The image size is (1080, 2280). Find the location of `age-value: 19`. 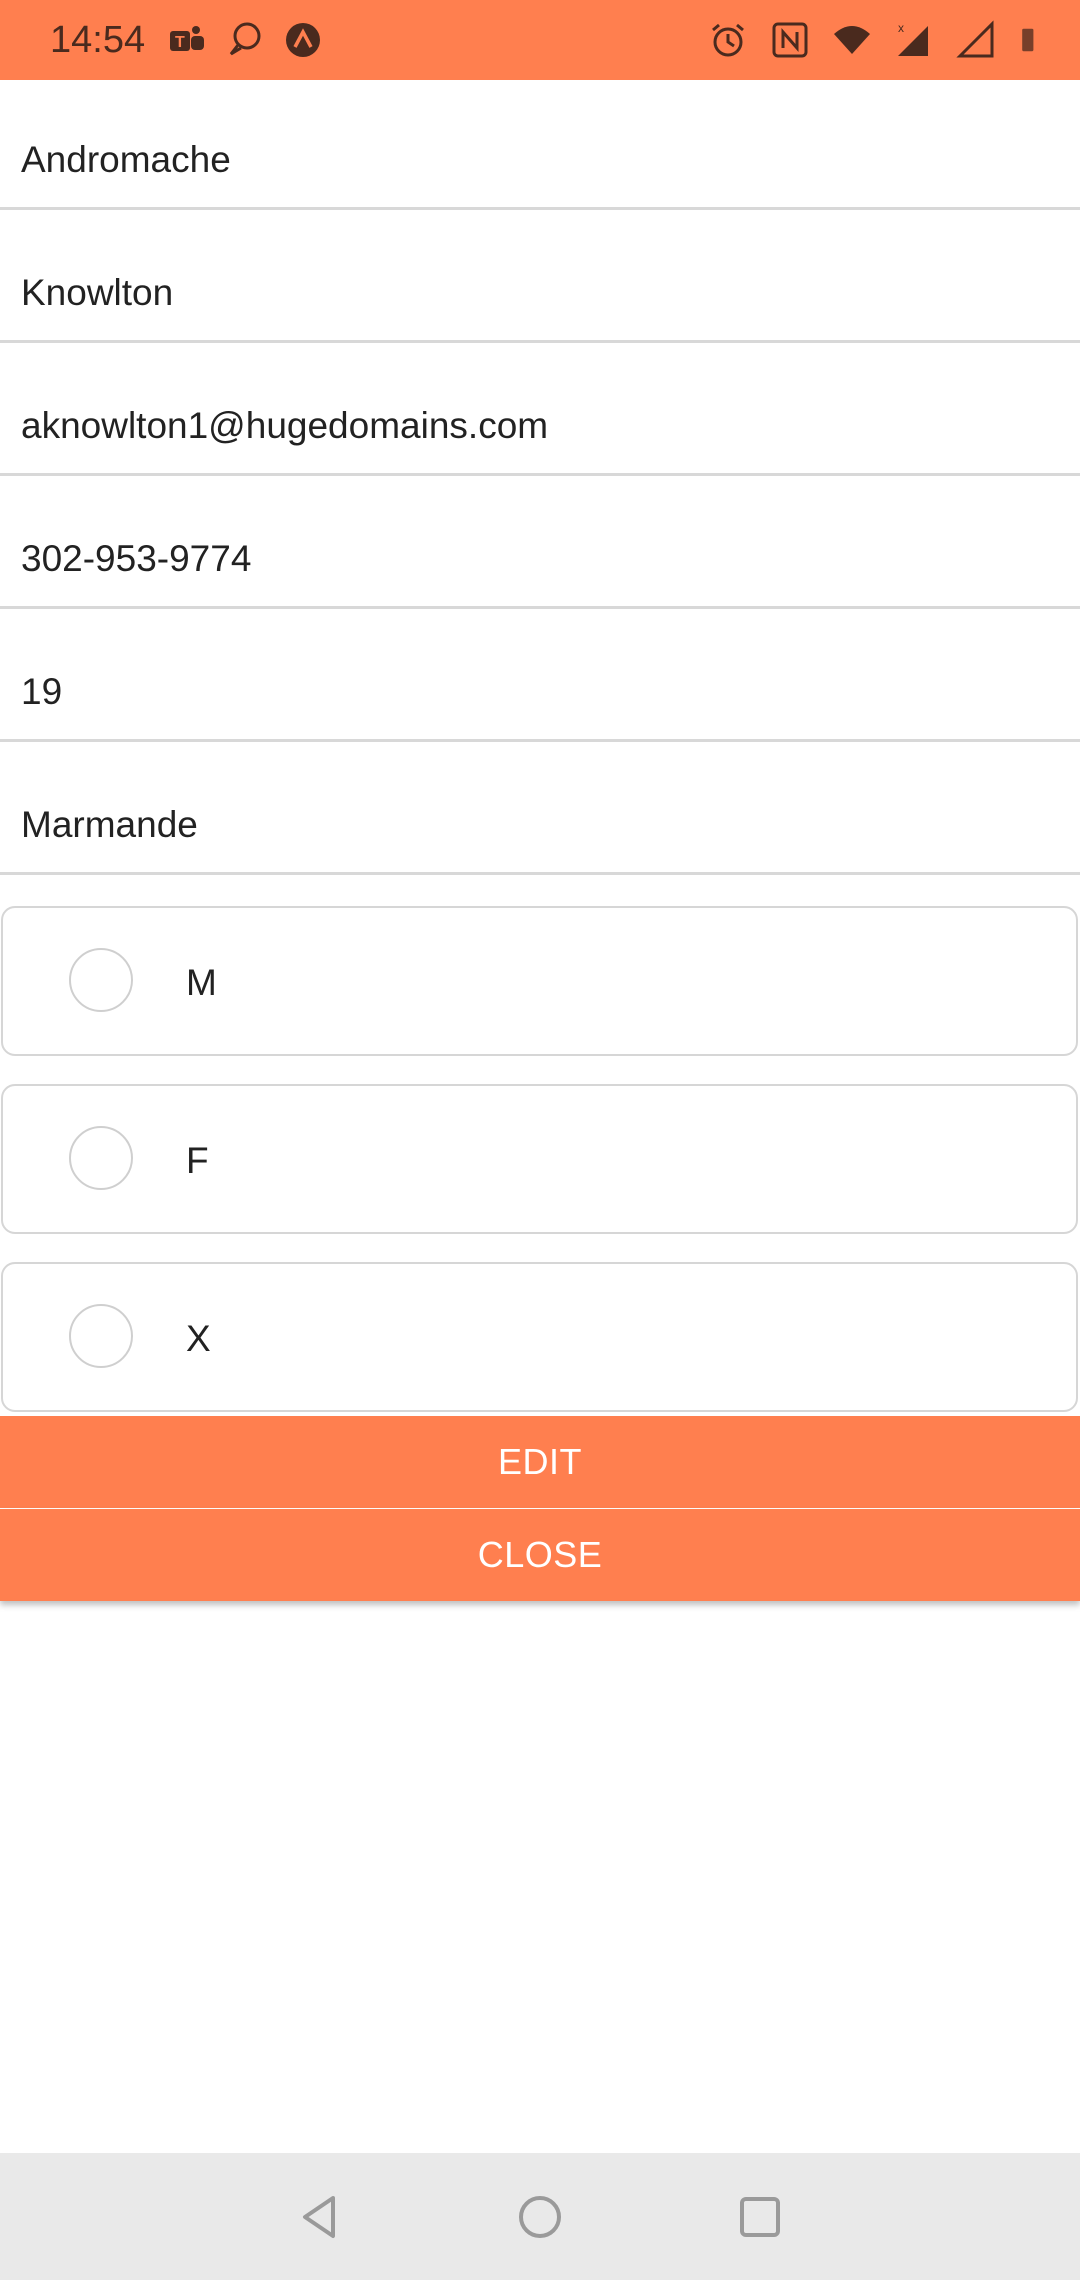

age-value: 19 is located at coordinates (42, 691).